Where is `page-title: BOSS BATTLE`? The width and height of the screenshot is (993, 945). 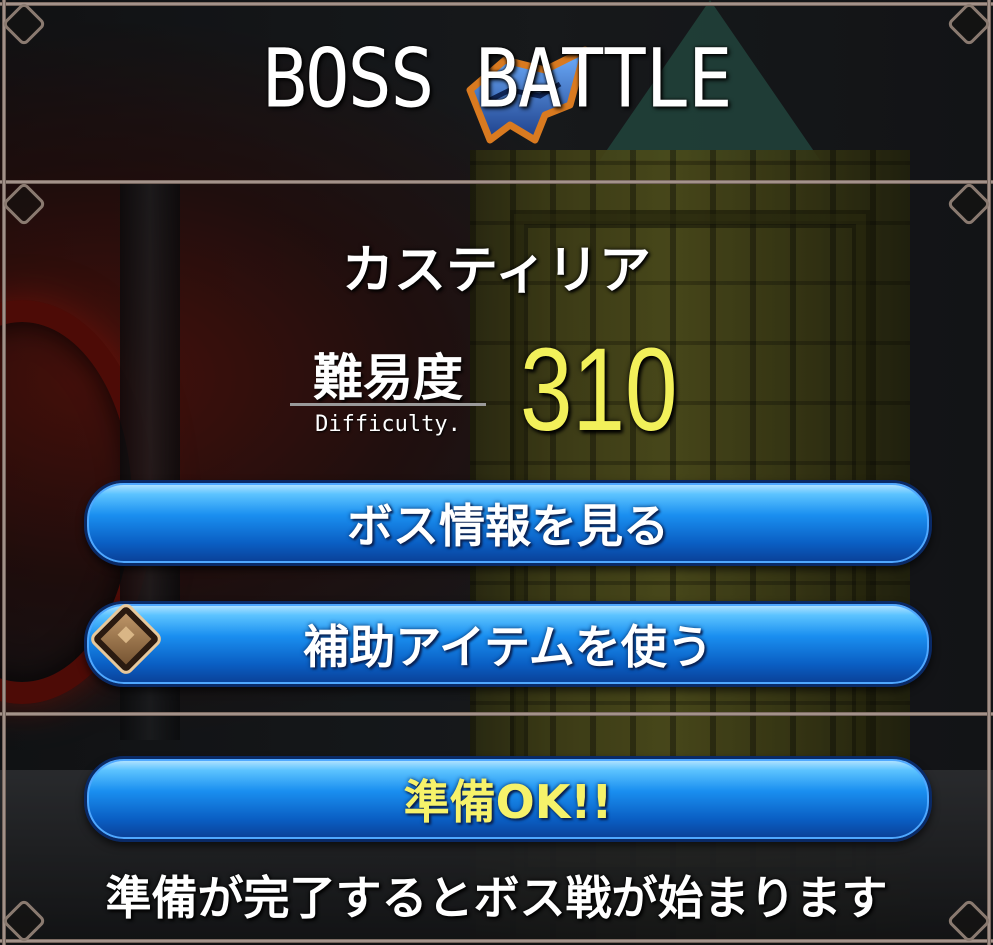
page-title: BOSS BATTLE is located at coordinates (497, 79).